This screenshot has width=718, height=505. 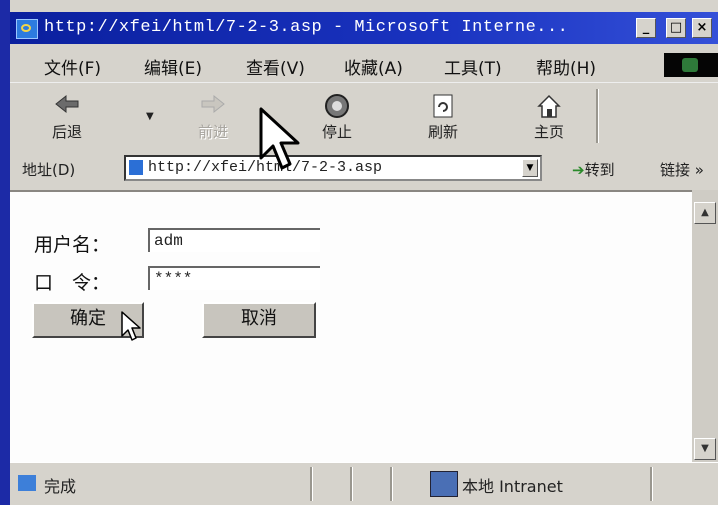 What do you see at coordinates (131, 326) in the screenshot?
I see `small-mouse-cursor-icon` at bounding box center [131, 326].